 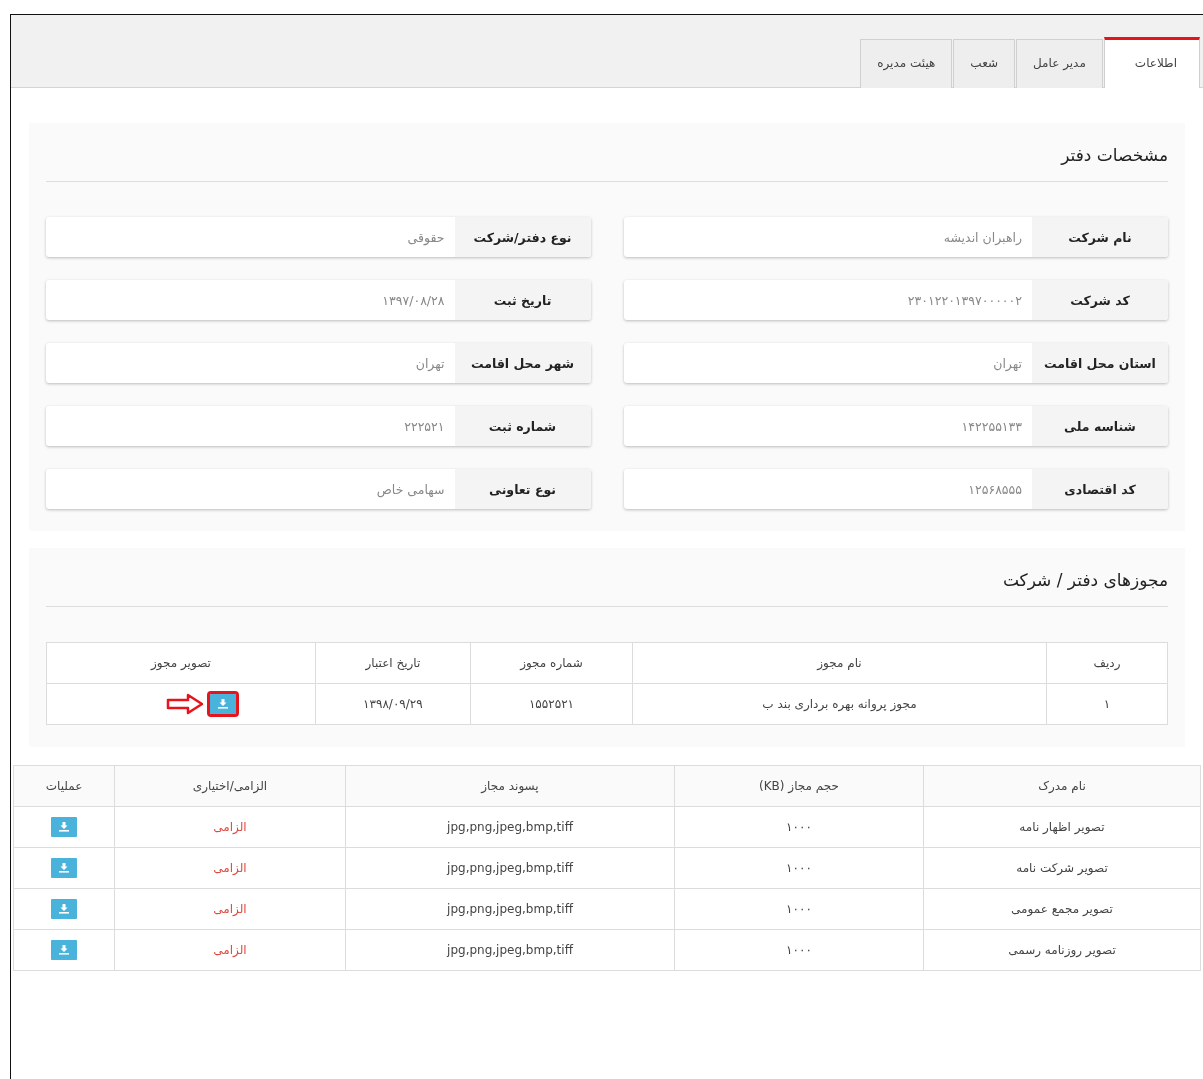 I want to click on table-cell: تصویر مجمع عمومی, so click(x=1062, y=909).